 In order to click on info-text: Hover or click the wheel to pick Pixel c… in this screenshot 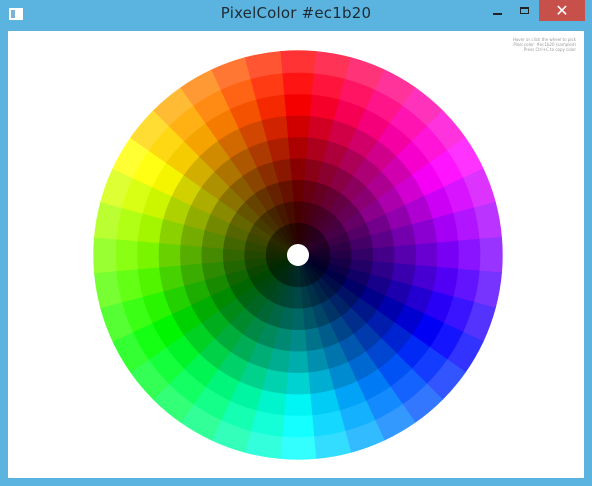, I will do `click(544, 44)`.